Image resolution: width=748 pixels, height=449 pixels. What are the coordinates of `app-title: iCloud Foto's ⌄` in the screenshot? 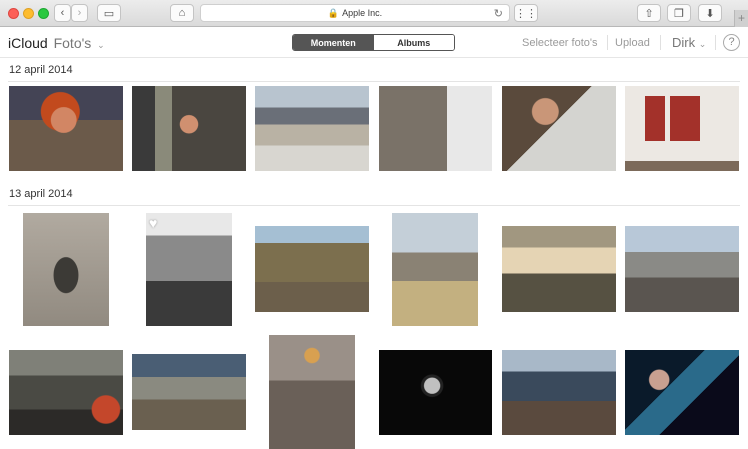 It's located at (56, 43).